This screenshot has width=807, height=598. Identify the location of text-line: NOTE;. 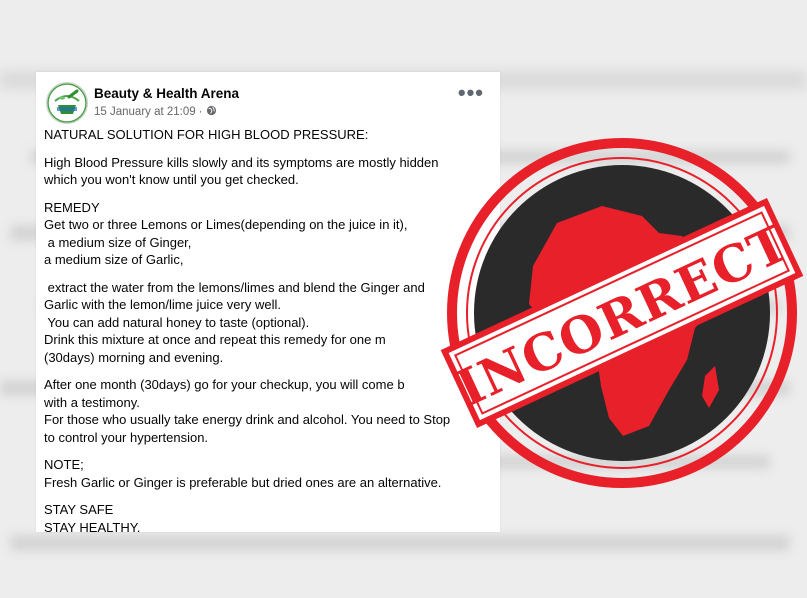
(64, 464).